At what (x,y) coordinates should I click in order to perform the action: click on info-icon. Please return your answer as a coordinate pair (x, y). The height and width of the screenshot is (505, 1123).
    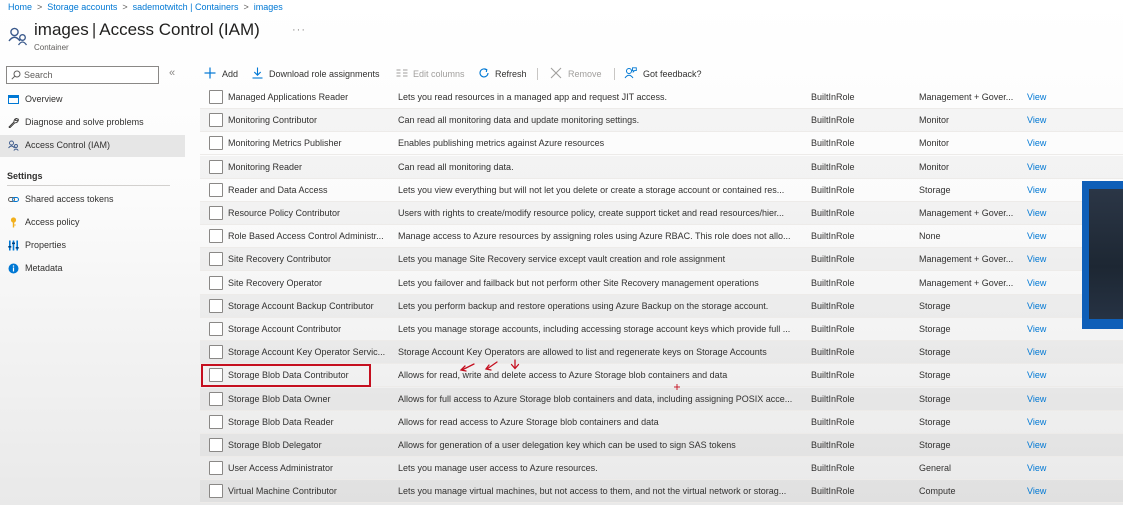
    Looking at the image, I should click on (13, 268).